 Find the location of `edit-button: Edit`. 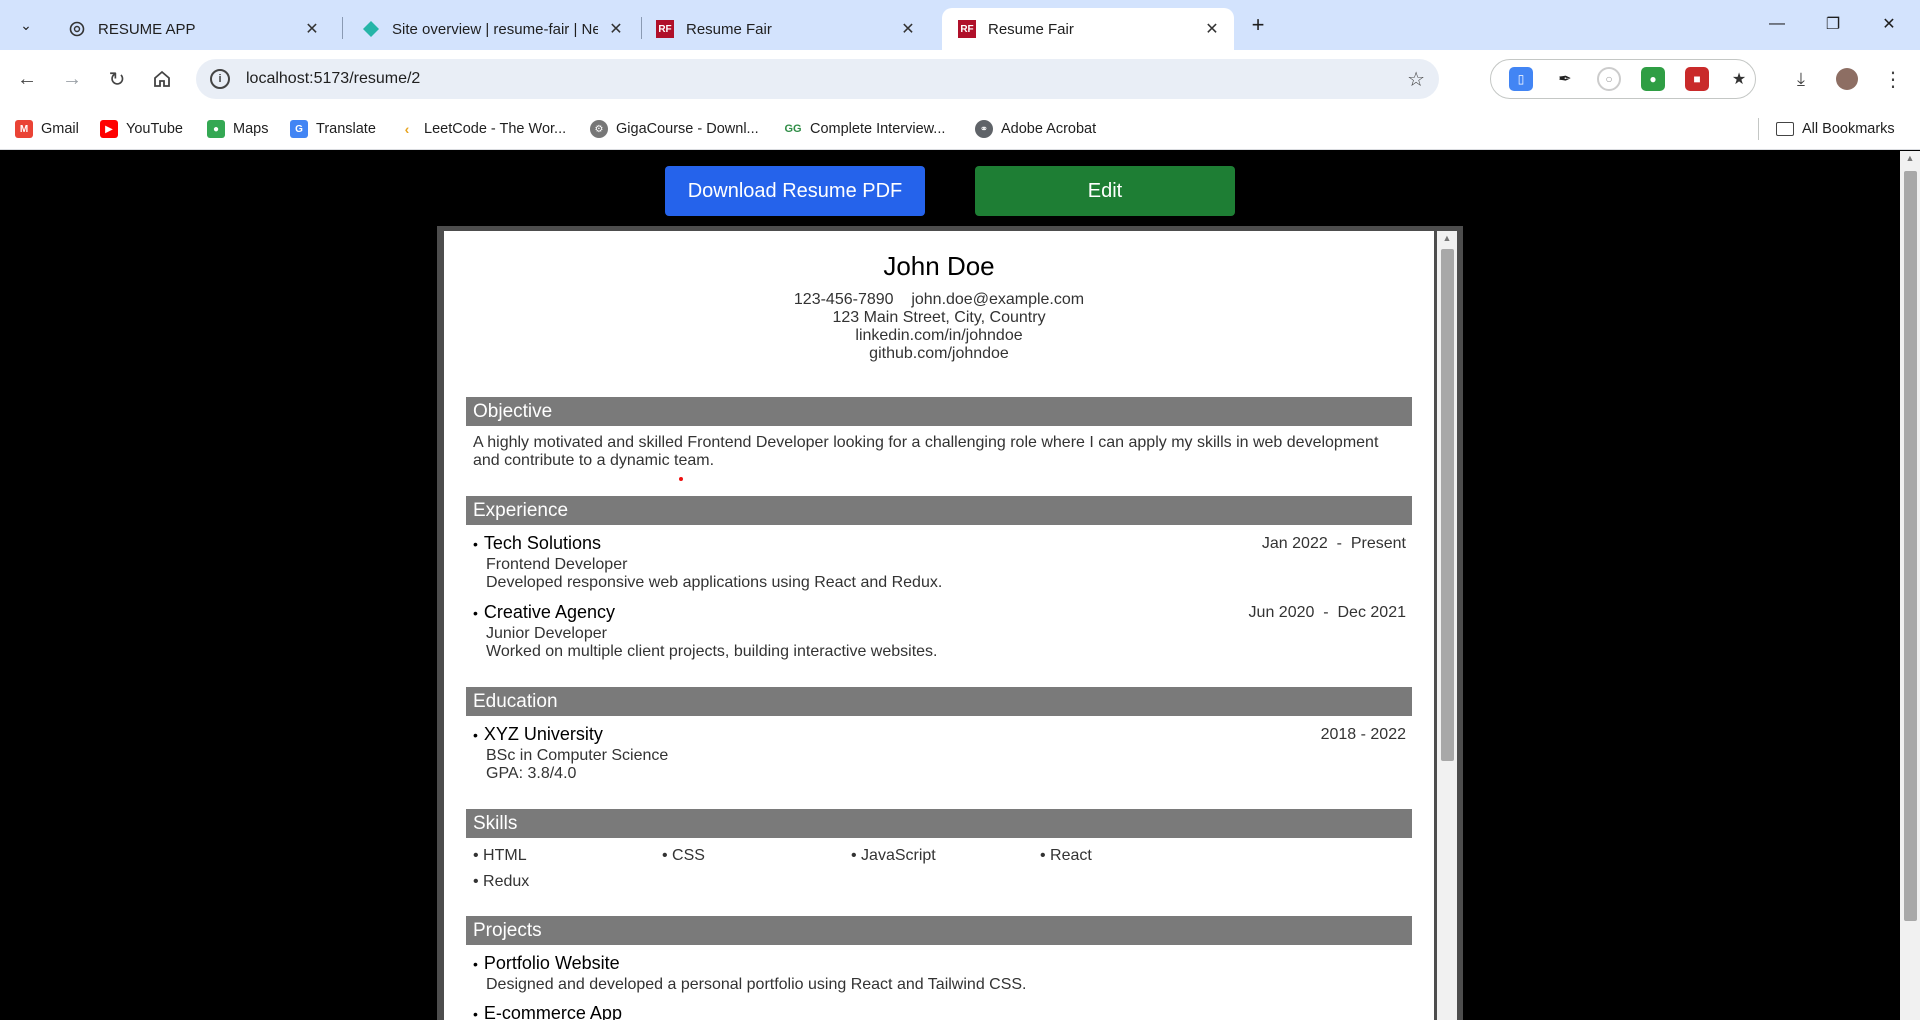

edit-button: Edit is located at coordinates (1105, 191).